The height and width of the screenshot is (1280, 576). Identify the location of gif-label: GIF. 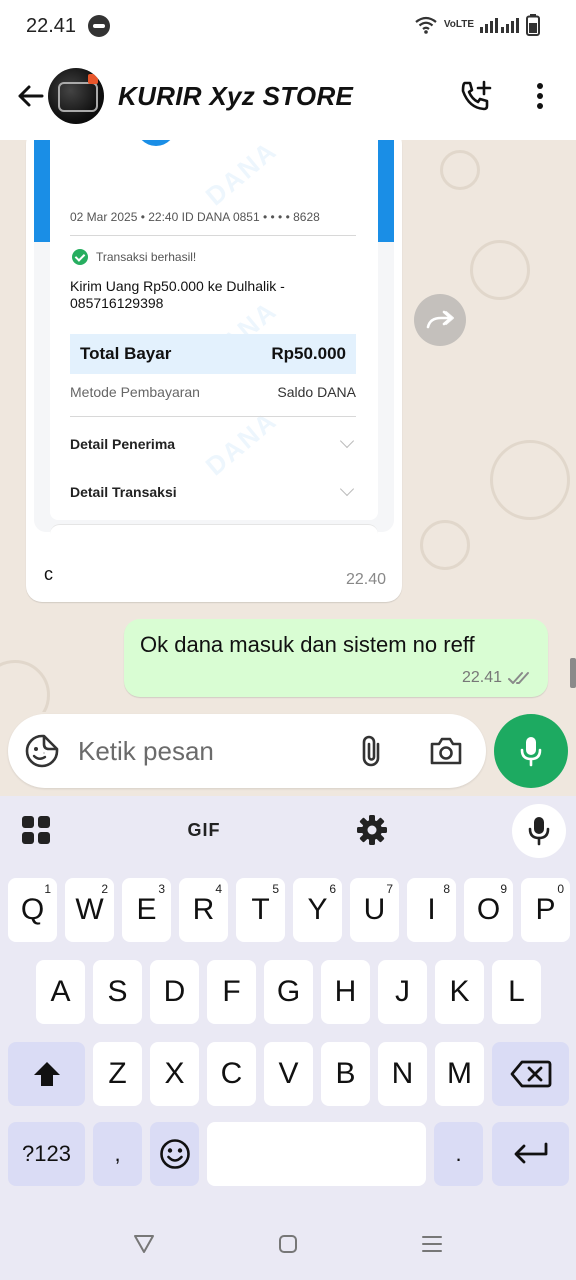
(204, 829).